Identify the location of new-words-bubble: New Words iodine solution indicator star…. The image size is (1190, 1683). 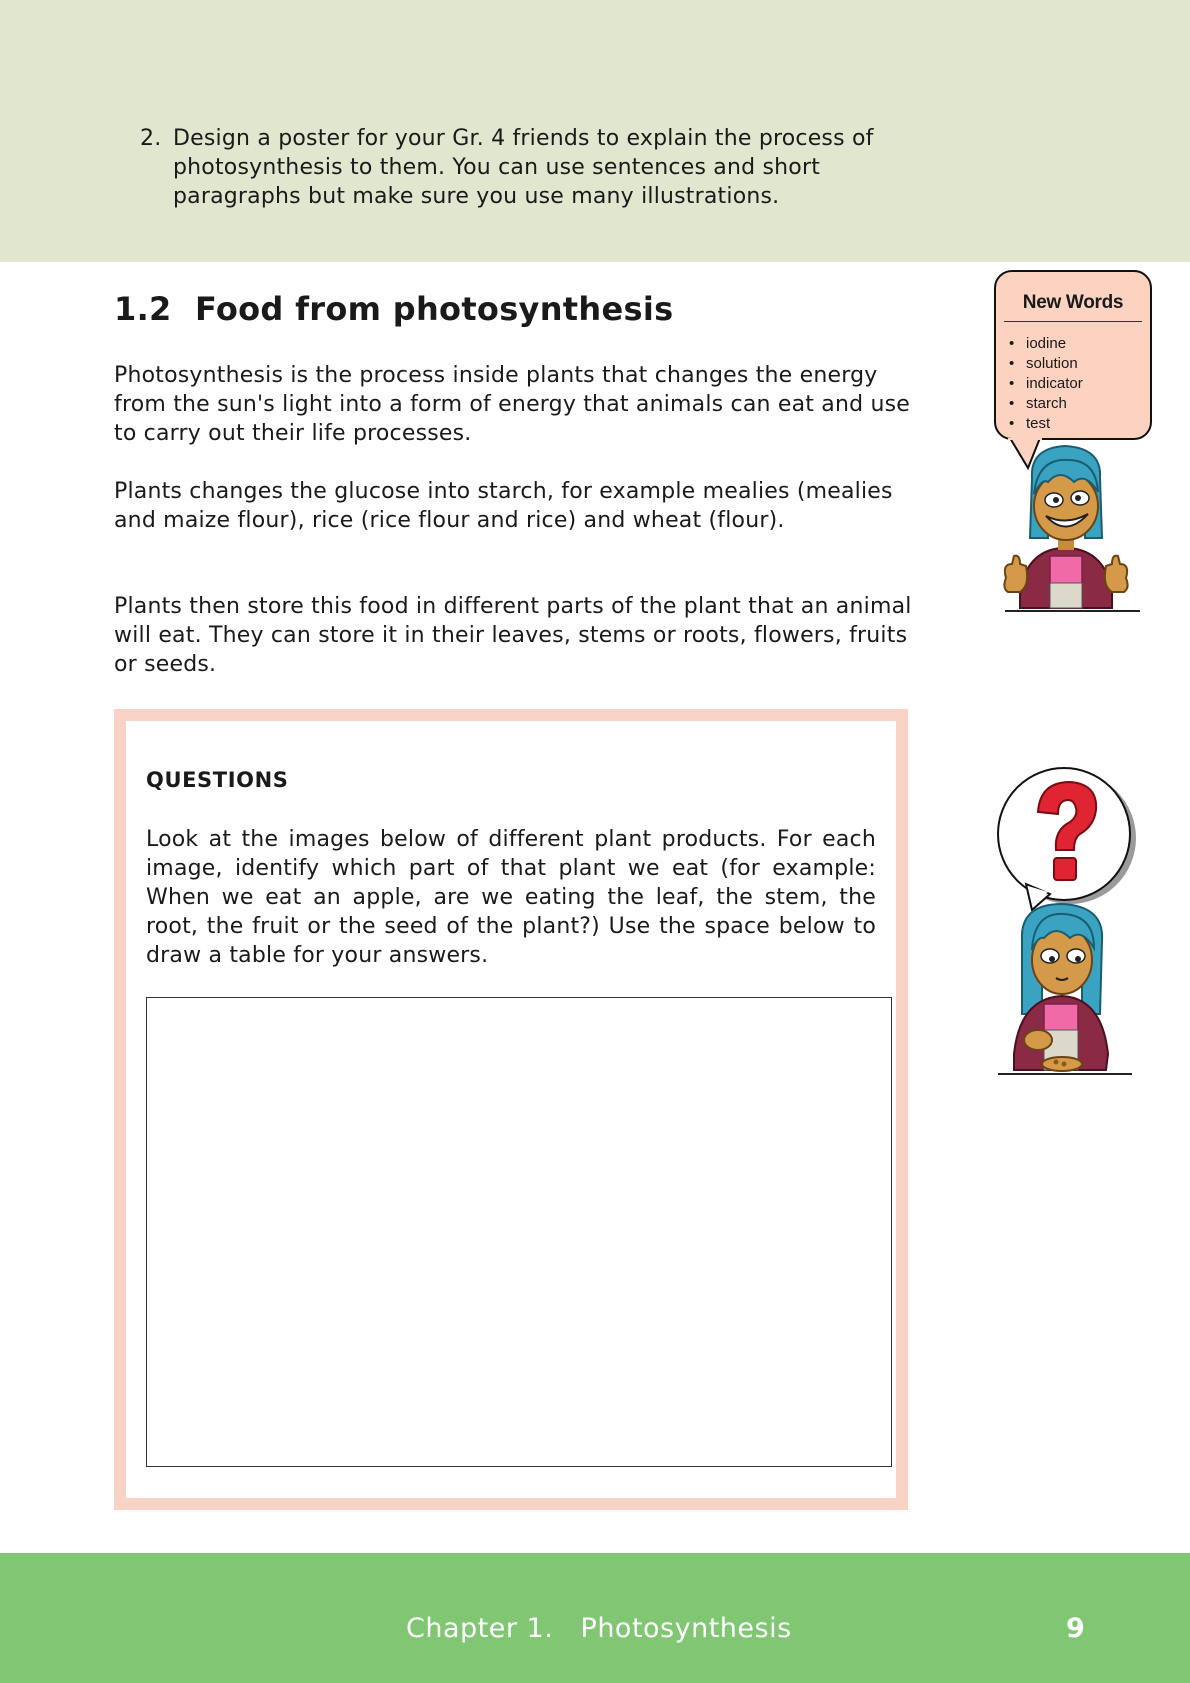
(1073, 355).